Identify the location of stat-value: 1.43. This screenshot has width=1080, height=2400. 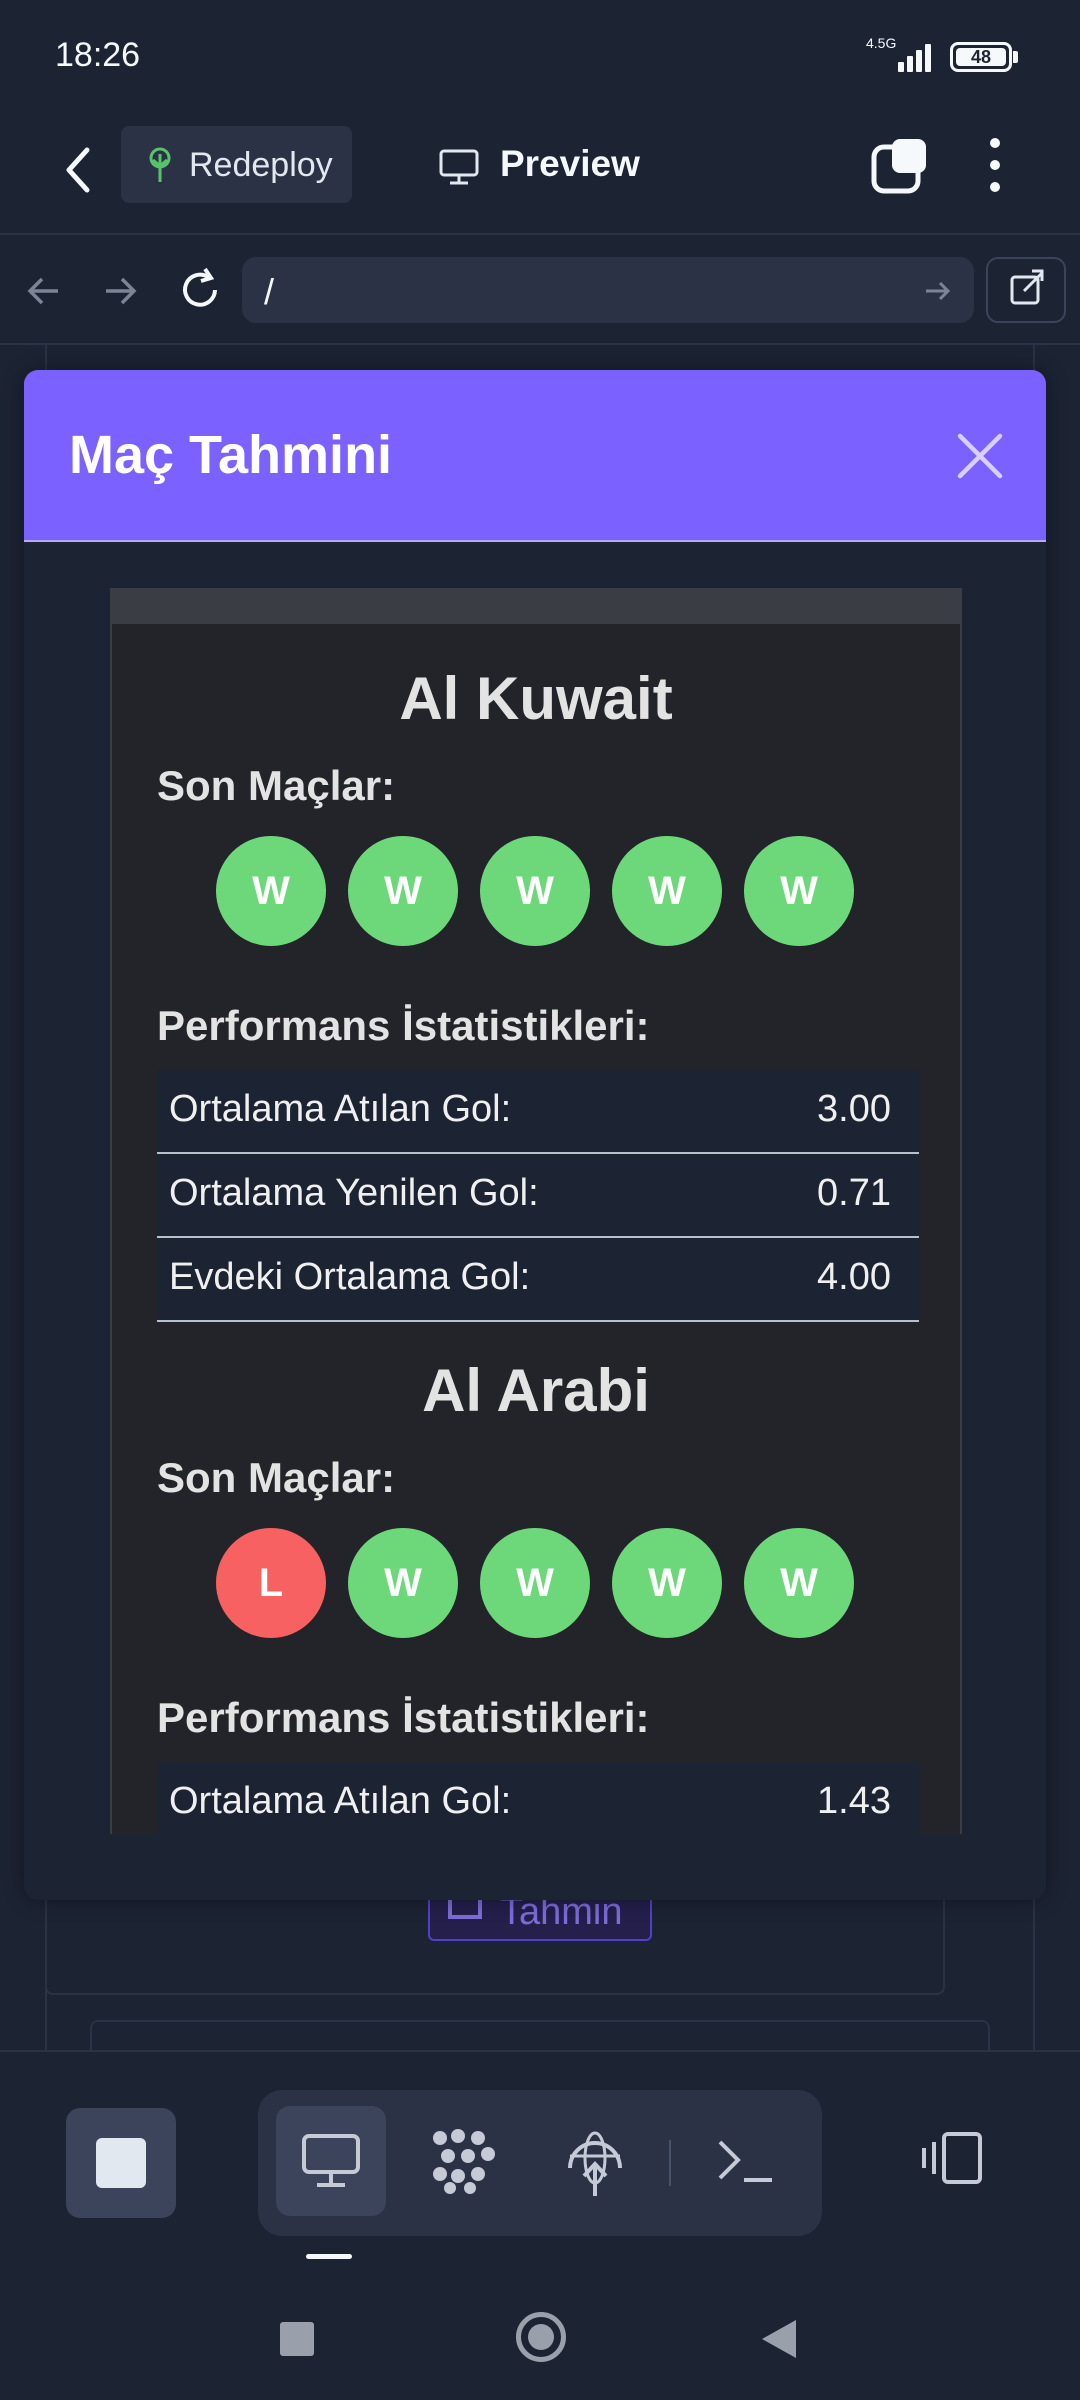
(854, 1801).